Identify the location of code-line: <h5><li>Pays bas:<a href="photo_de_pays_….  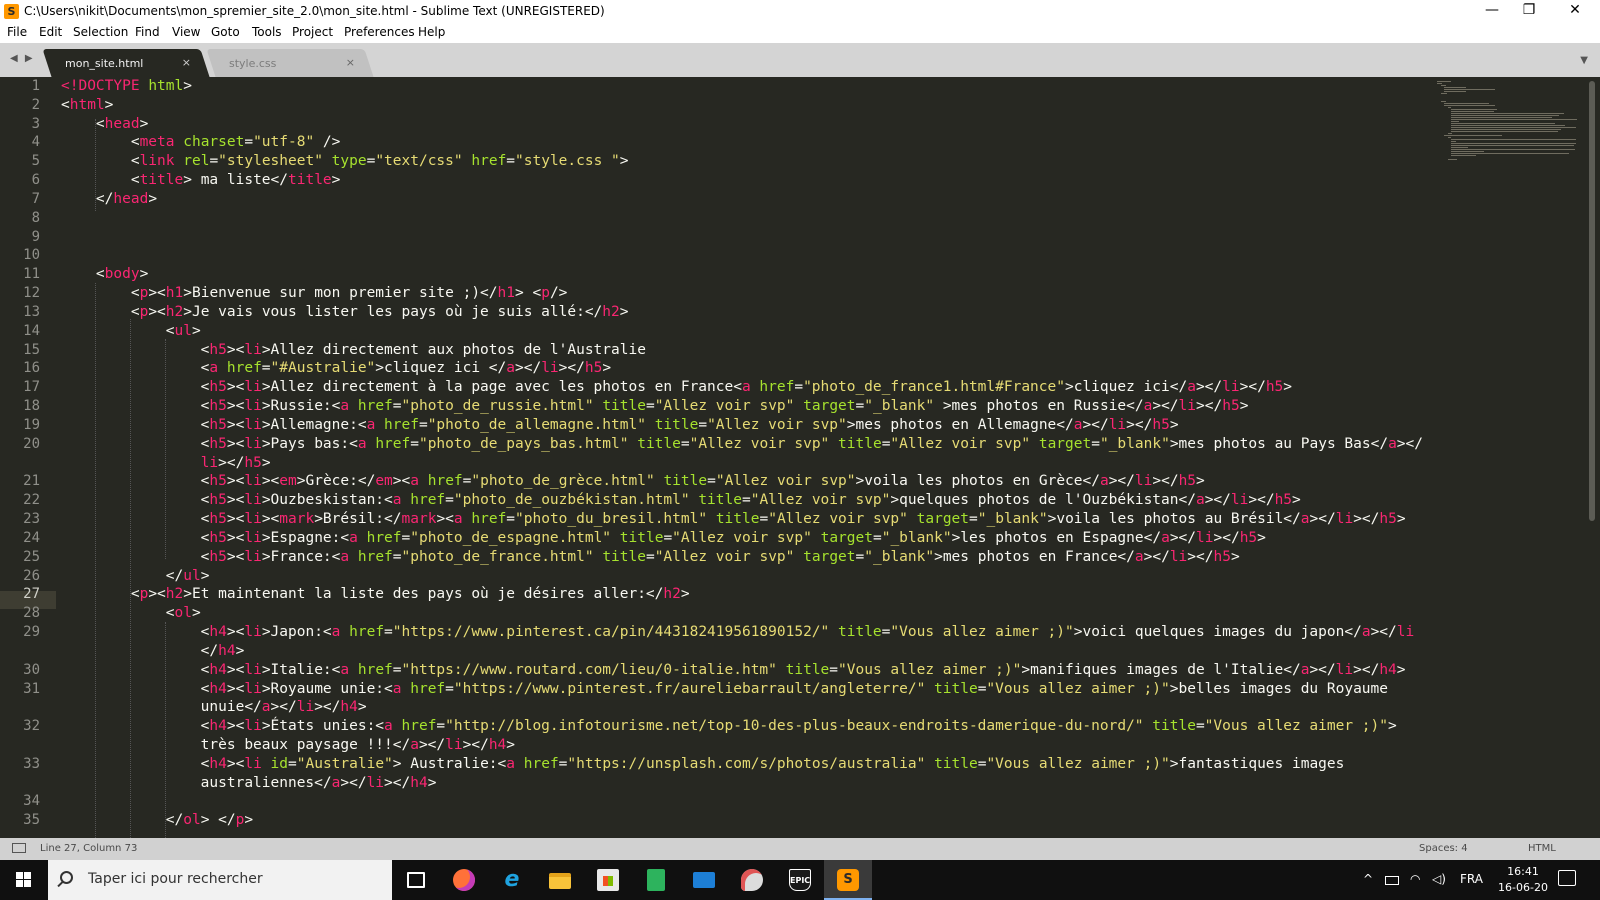
(746, 444).